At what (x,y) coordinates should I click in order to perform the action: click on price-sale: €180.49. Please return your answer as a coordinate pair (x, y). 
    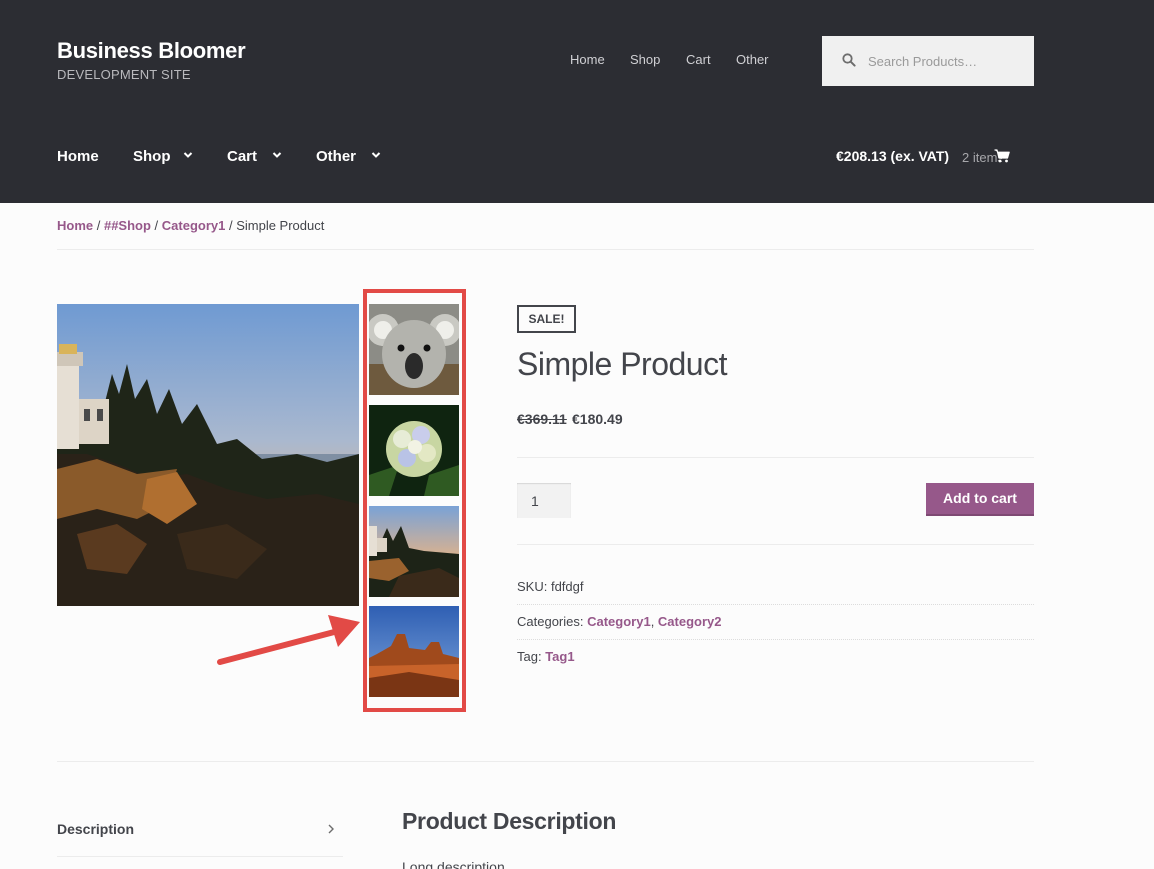
    Looking at the image, I should click on (597, 419).